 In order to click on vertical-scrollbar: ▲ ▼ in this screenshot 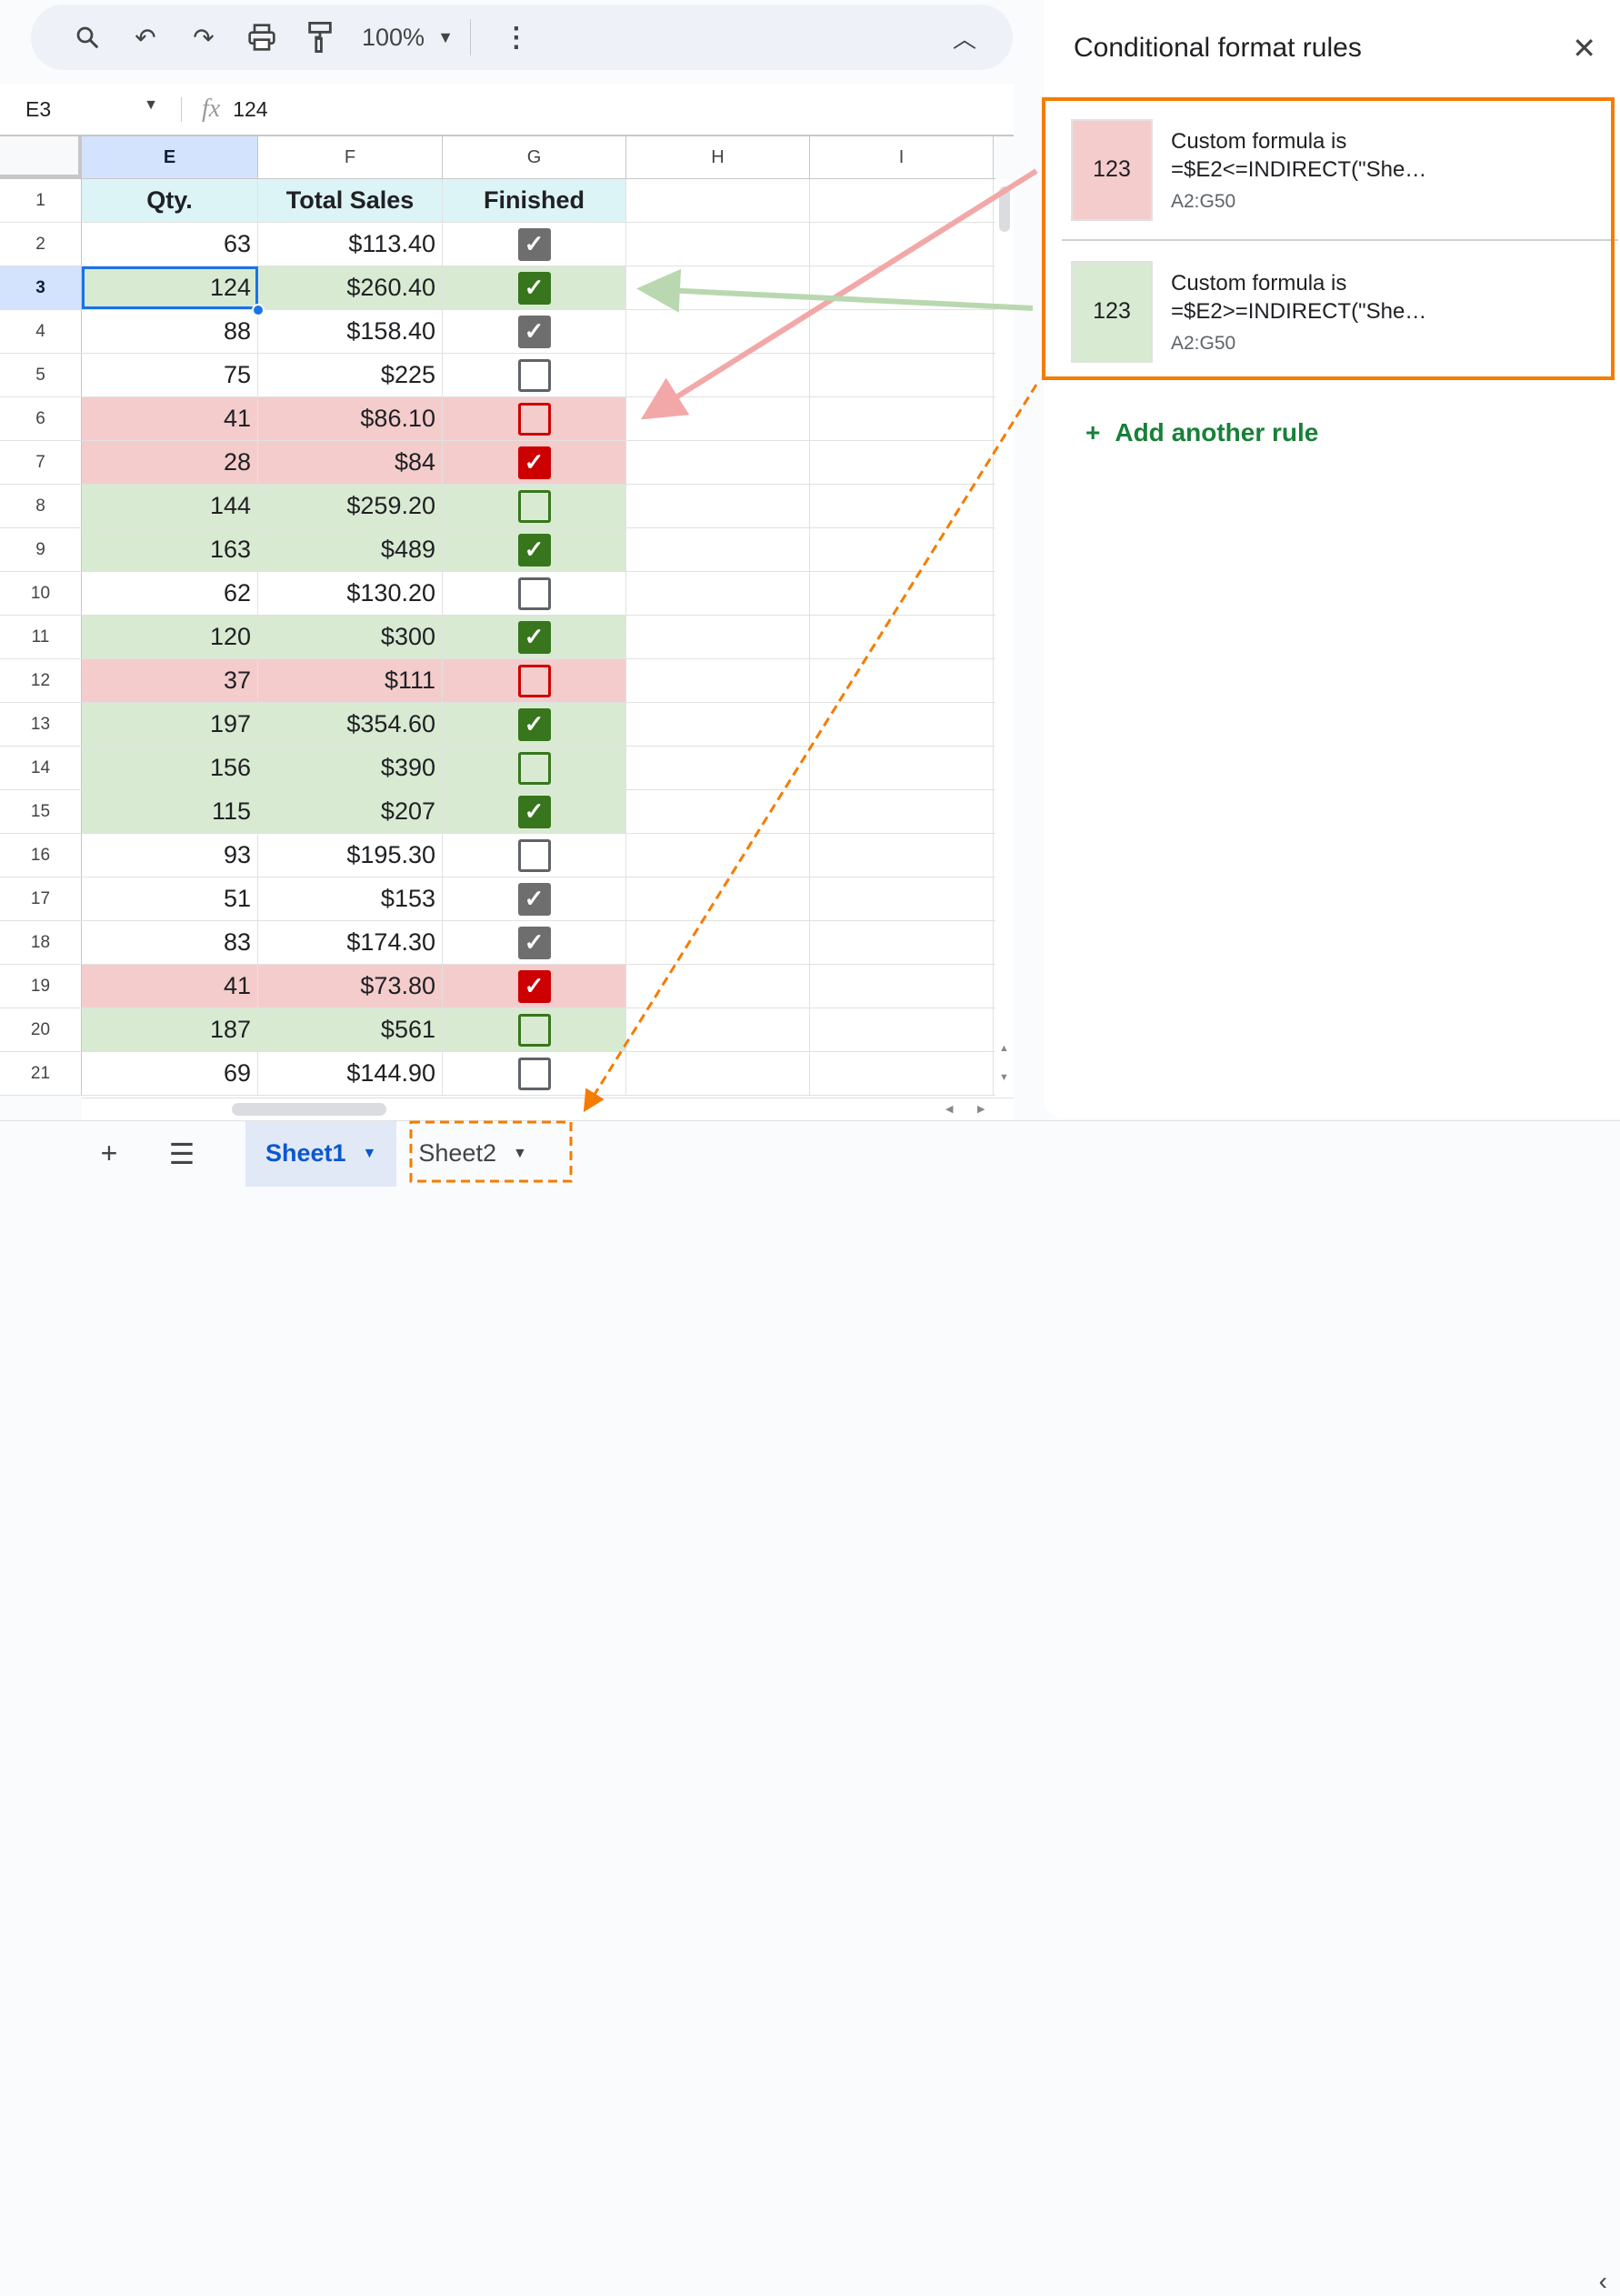, I will do `click(1004, 639)`.